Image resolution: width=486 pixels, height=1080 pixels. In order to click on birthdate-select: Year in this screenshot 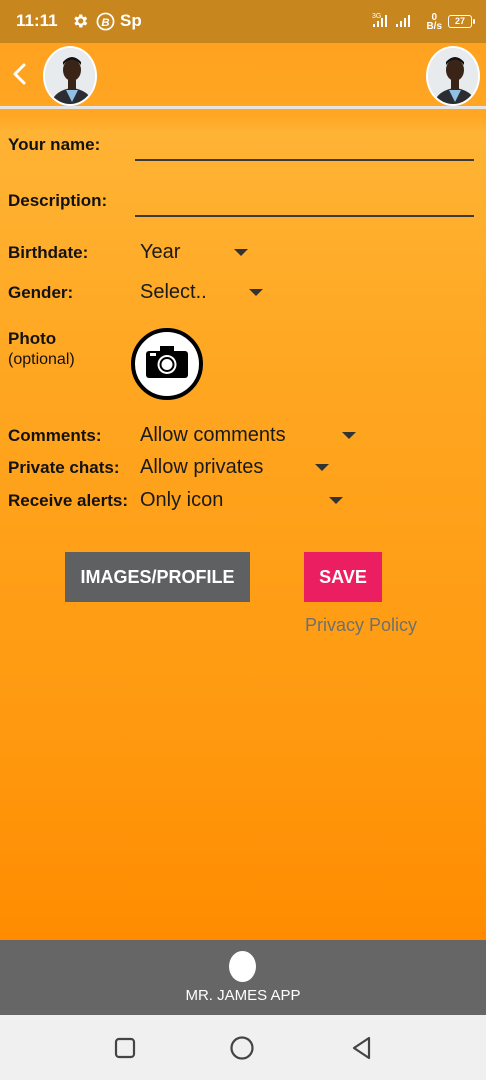, I will do `click(195, 252)`.